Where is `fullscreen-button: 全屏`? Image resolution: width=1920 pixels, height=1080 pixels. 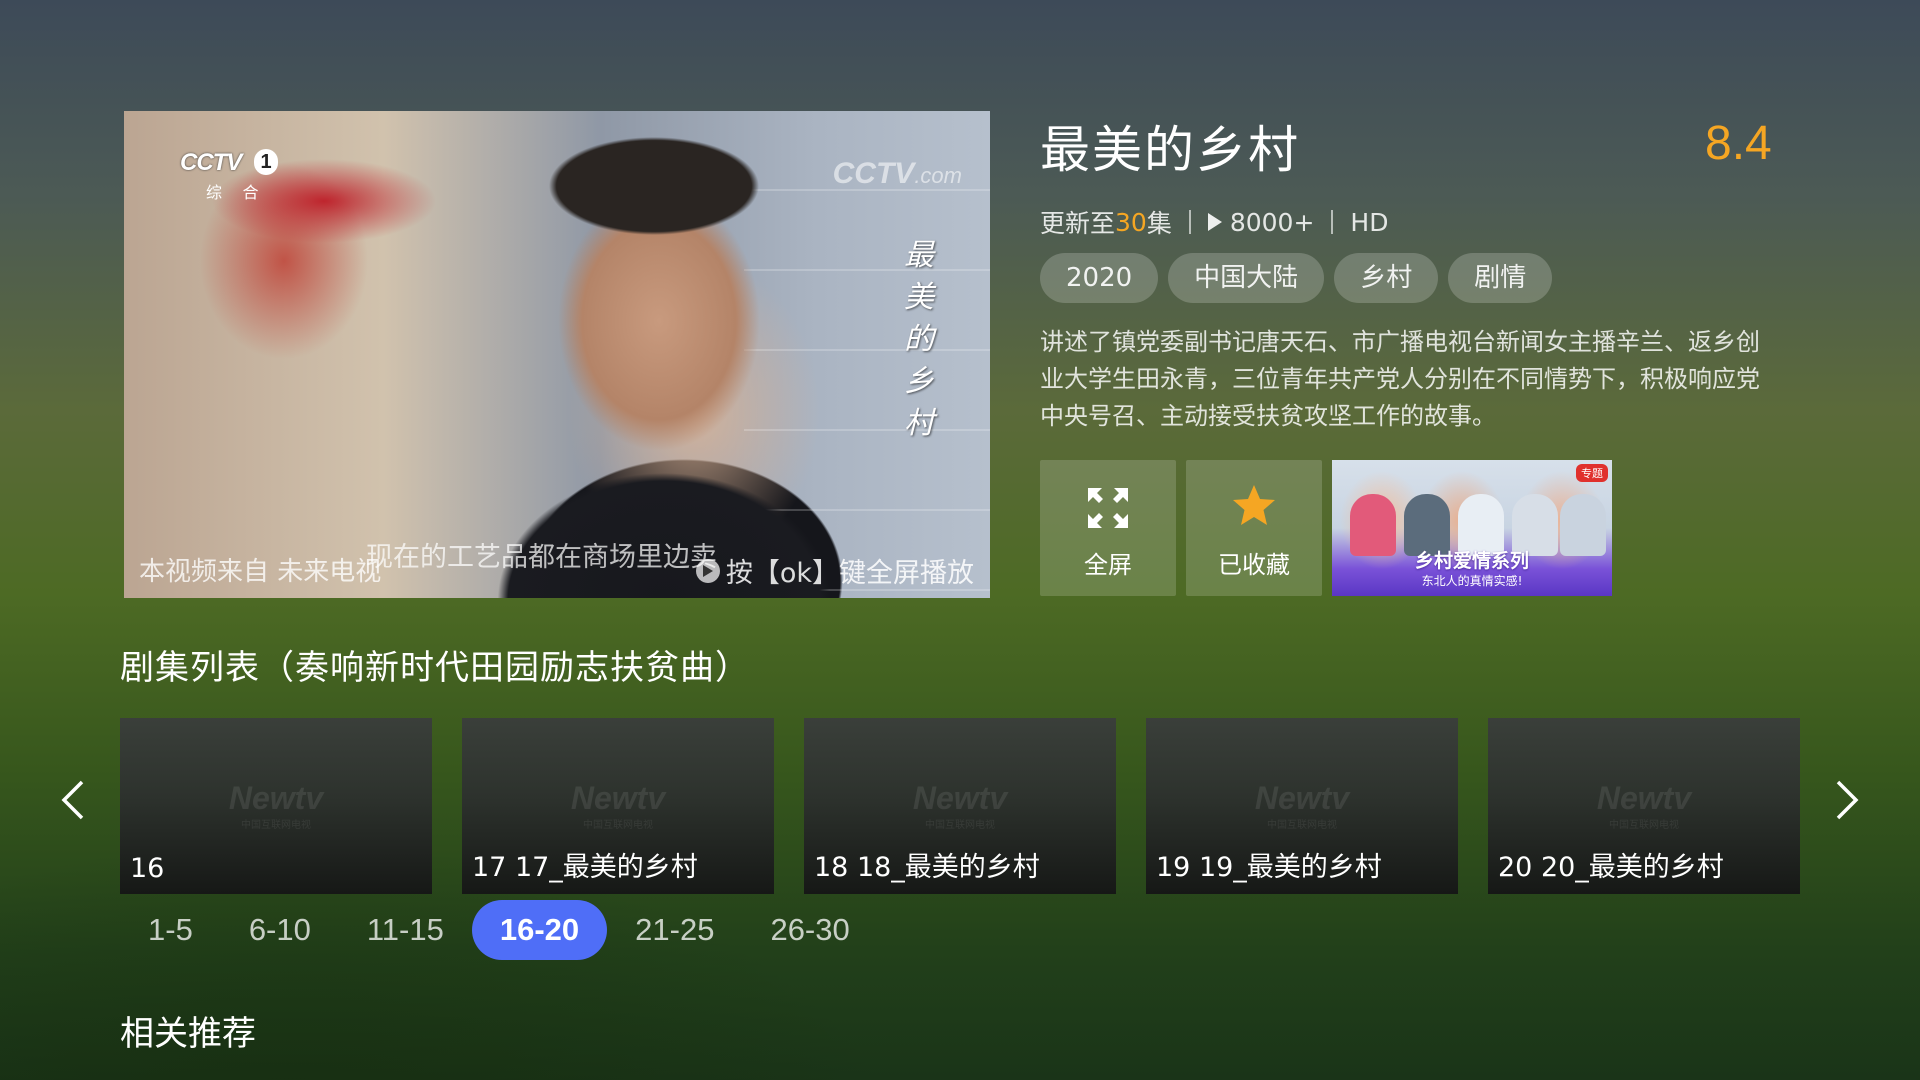 fullscreen-button: 全屏 is located at coordinates (1108, 528).